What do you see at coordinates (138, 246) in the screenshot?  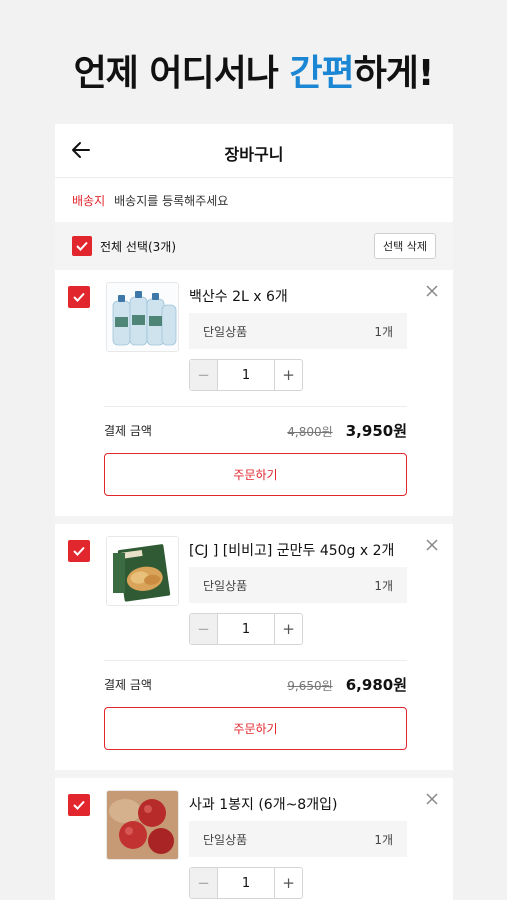 I see `select-all-label: 전체 선택(3개)` at bounding box center [138, 246].